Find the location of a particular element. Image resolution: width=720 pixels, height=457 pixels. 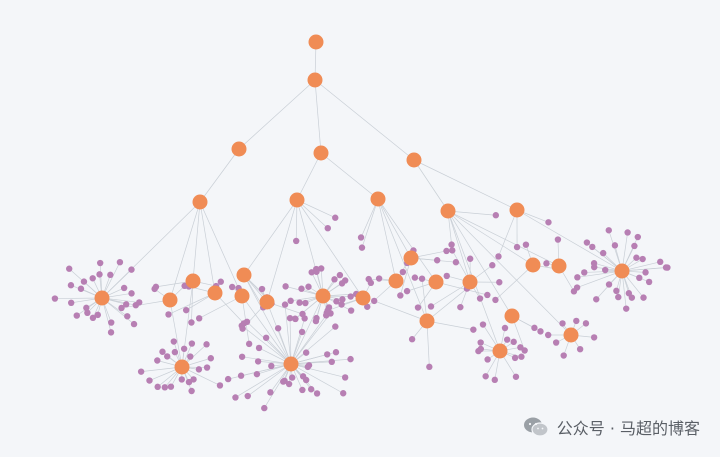

watermark-text: 公众号 · 马超的博客 is located at coordinates (628, 428).